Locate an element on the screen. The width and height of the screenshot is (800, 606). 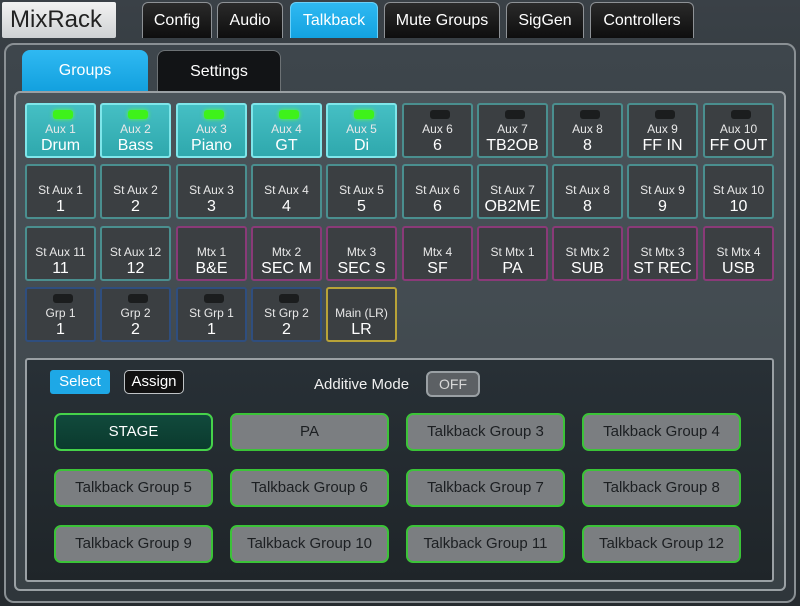
bus-label: St Aux 3 is located at coordinates (211, 190).